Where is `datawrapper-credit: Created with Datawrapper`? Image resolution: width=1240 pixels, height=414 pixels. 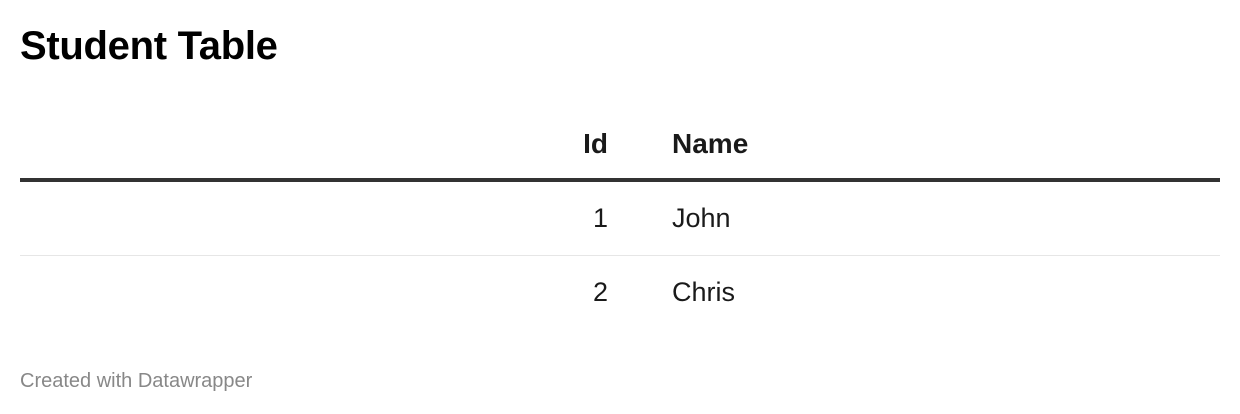 datawrapper-credit: Created with Datawrapper is located at coordinates (136, 381).